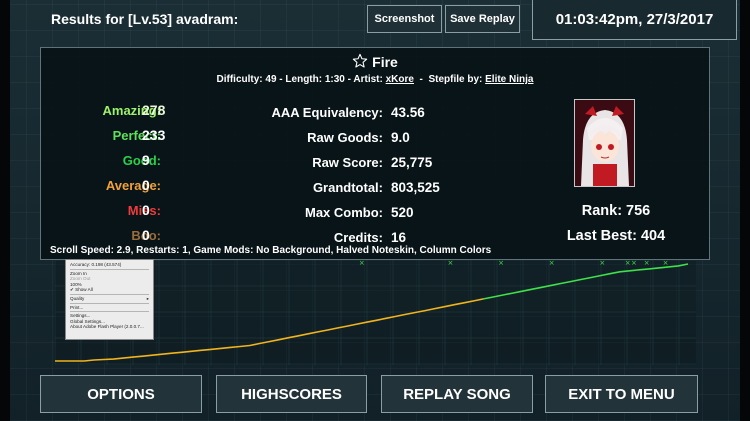  Describe the element at coordinates (146, 160) in the screenshot. I see `judgement-value: 9` at that location.